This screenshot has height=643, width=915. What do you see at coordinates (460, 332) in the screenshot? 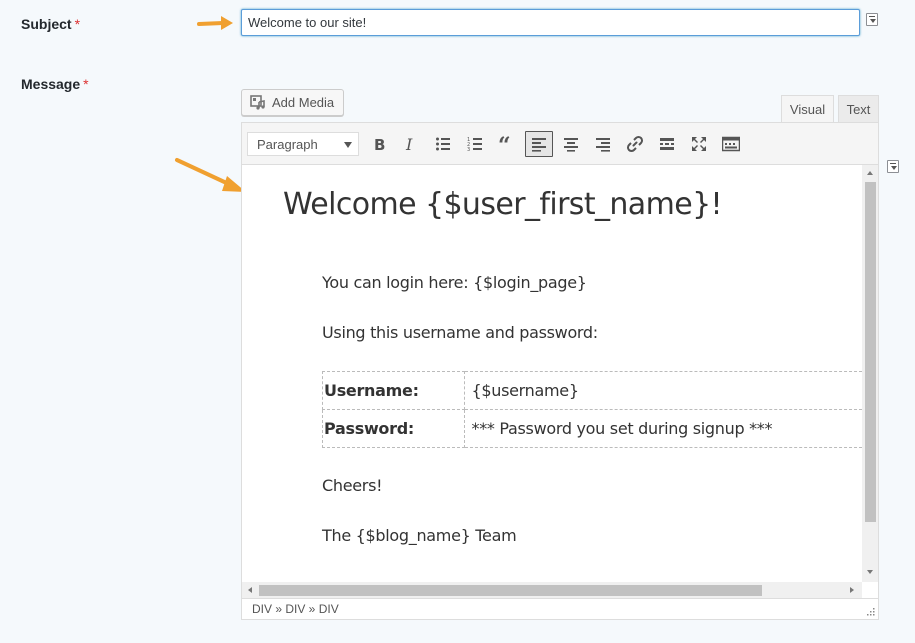
I see `credentials-intro: Using this username and password:` at bounding box center [460, 332].